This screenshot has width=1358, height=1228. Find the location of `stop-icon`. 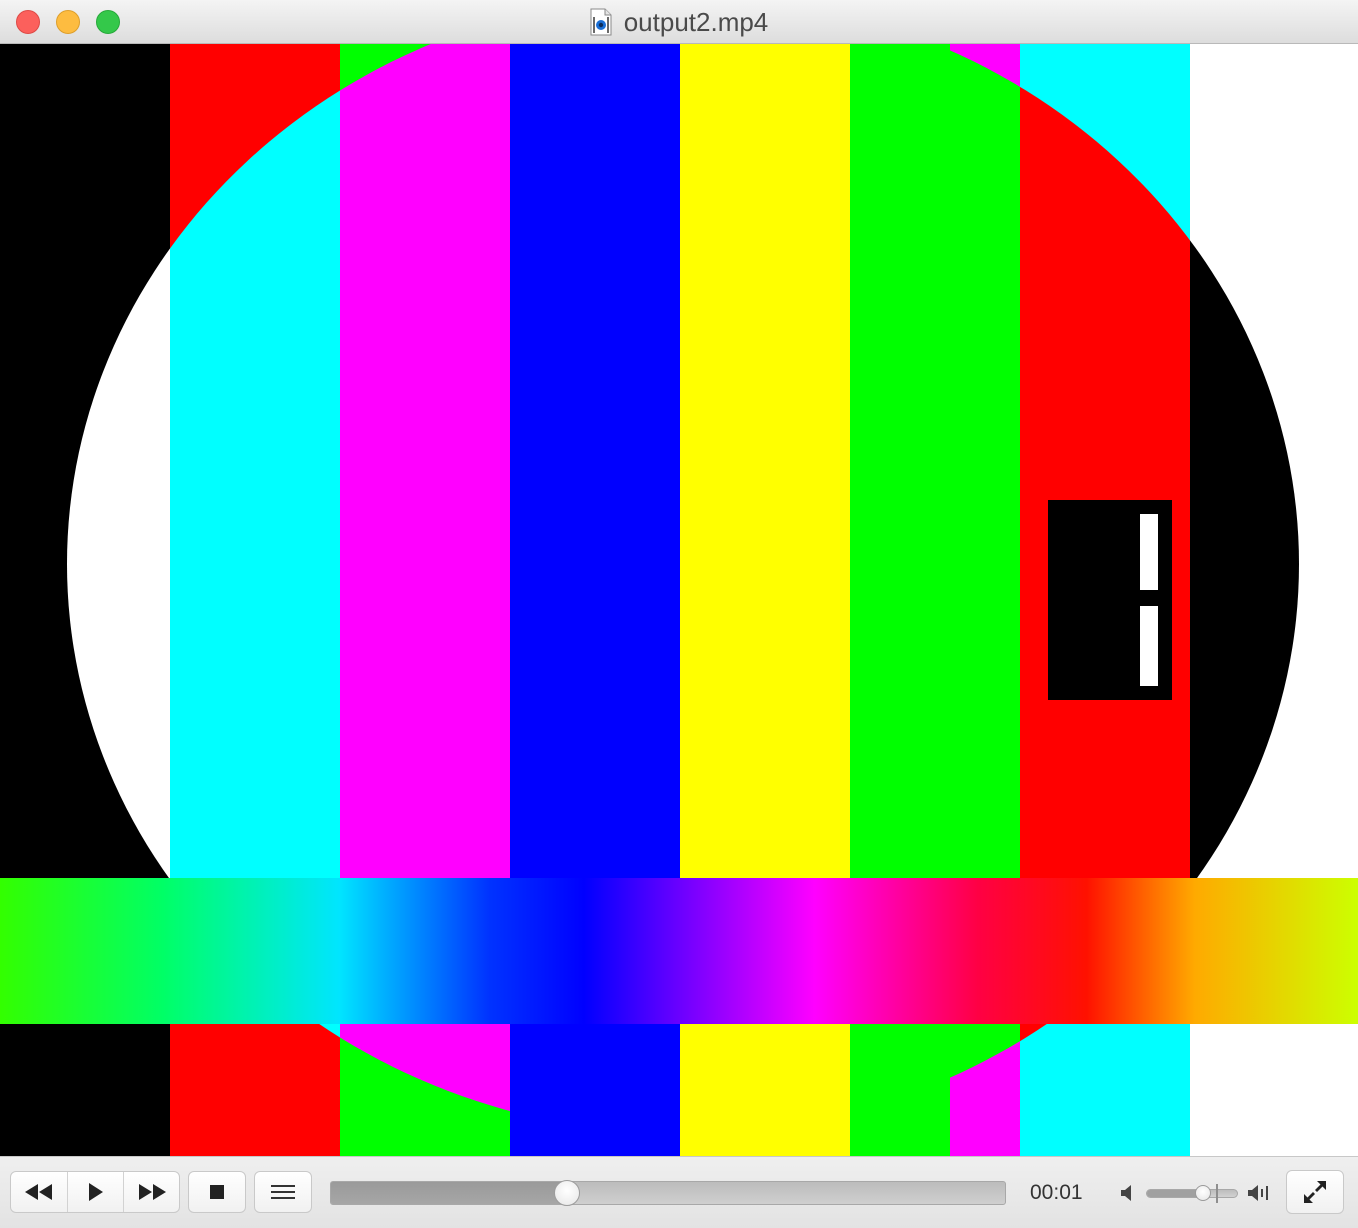

stop-icon is located at coordinates (217, 1192).